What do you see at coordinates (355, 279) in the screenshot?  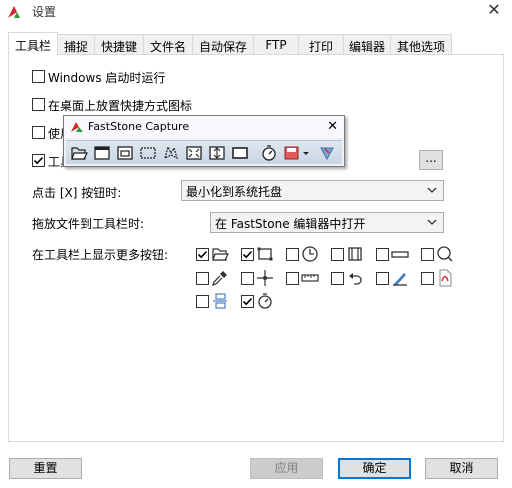 I see `undo-arrow-icon` at bounding box center [355, 279].